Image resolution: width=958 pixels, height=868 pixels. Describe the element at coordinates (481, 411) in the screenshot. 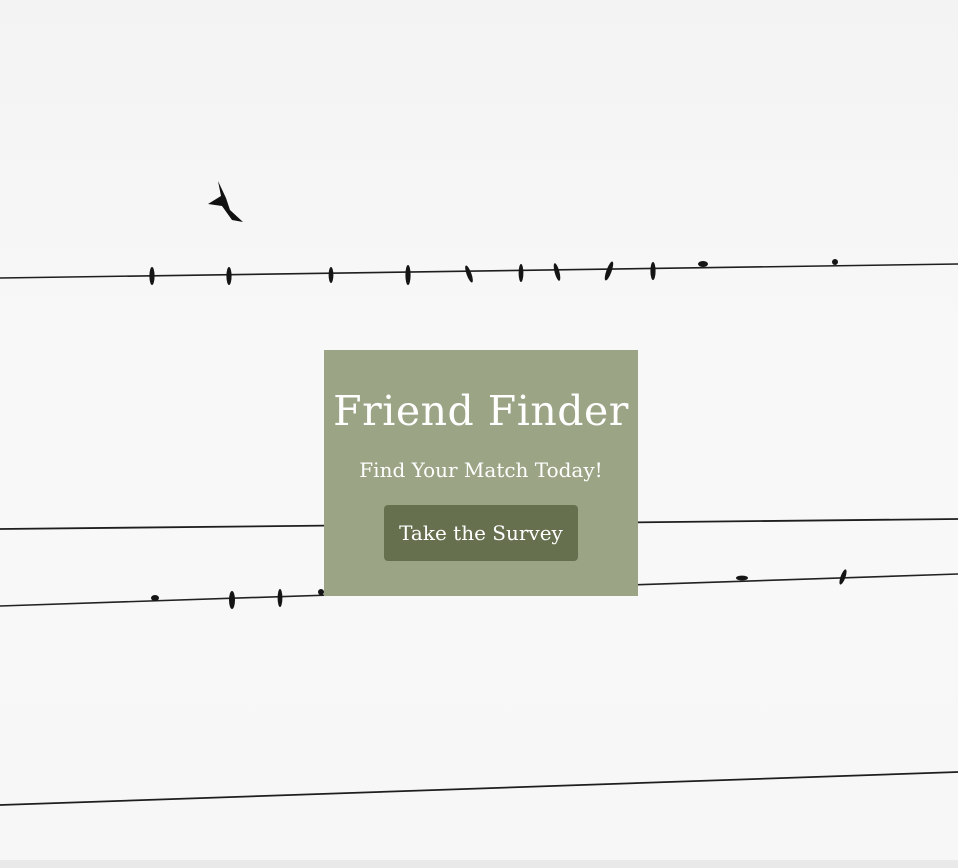

I see `page-title: Friend Finder` at that location.